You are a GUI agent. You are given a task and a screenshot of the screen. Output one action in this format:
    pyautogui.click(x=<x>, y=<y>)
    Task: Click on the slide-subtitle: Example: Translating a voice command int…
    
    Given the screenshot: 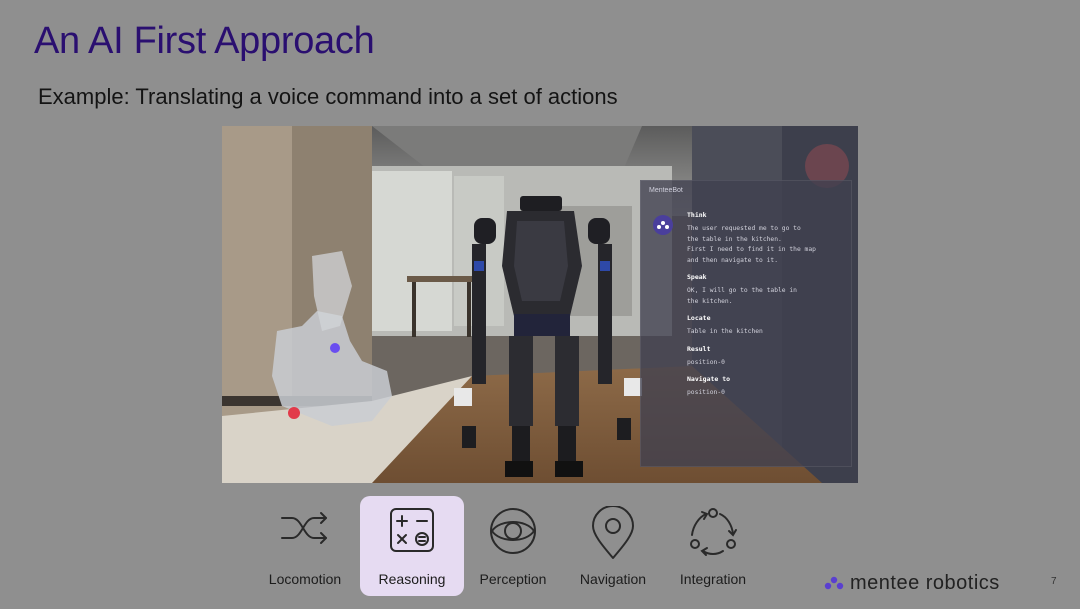 What is the action you would take?
    pyautogui.click(x=328, y=96)
    